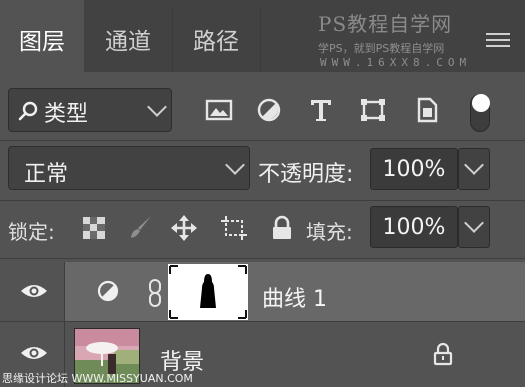 Image resolution: width=525 pixels, height=387 pixels. Describe the element at coordinates (219, 110) in the screenshot. I see `image-filter-icon` at that location.